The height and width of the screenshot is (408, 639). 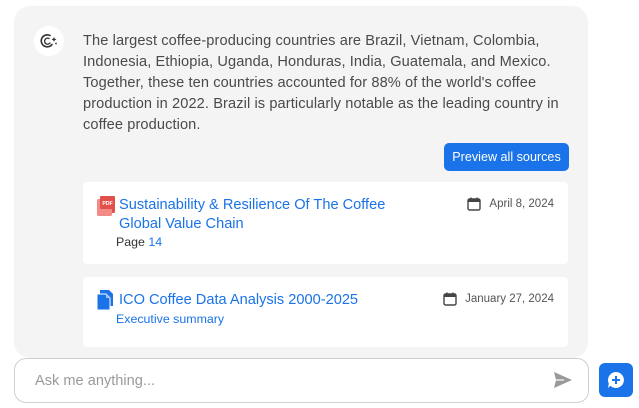 I want to click on new-chat-button, so click(x=616, y=380).